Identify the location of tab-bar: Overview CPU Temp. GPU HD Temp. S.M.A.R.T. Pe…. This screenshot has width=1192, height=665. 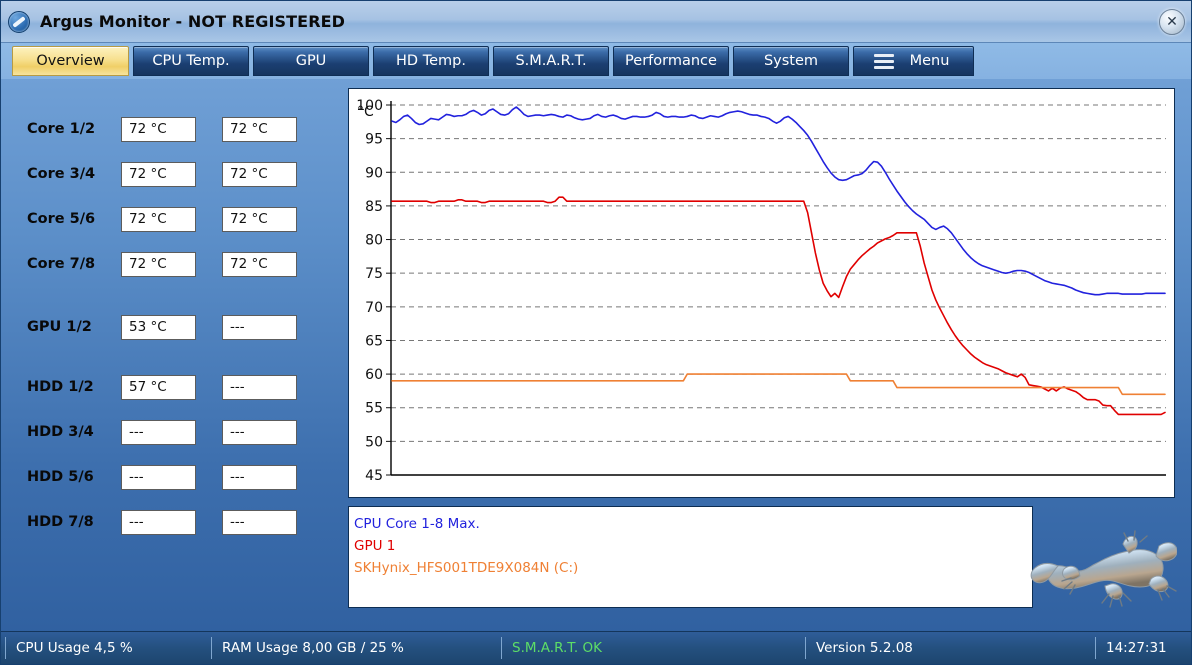
(596, 61).